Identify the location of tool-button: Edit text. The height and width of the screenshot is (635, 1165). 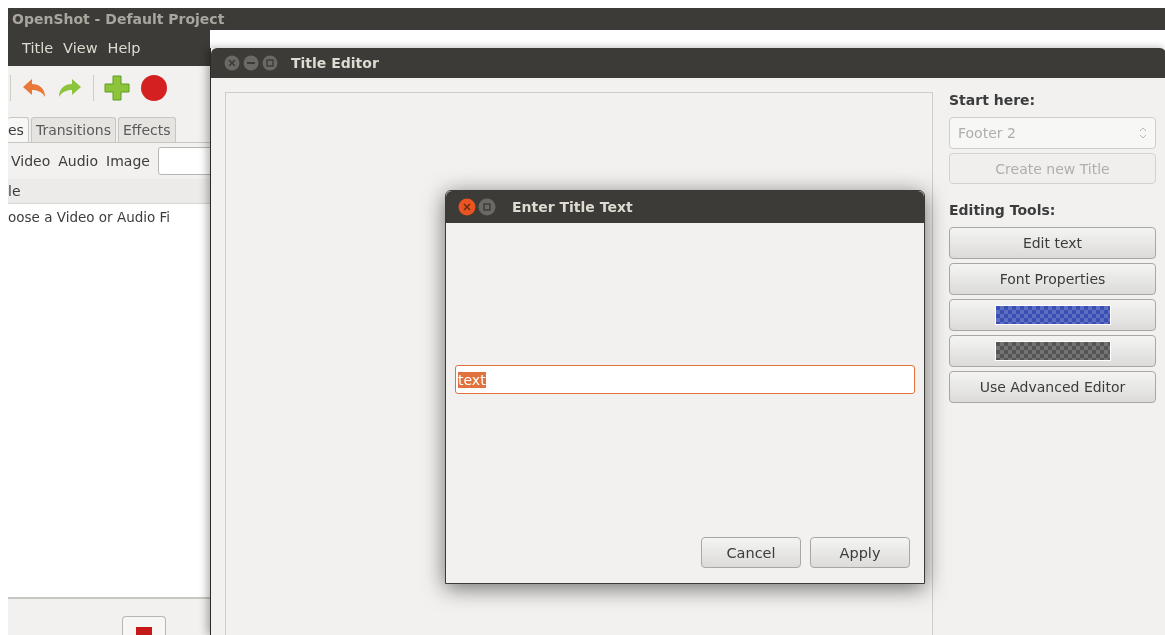
(1052, 243).